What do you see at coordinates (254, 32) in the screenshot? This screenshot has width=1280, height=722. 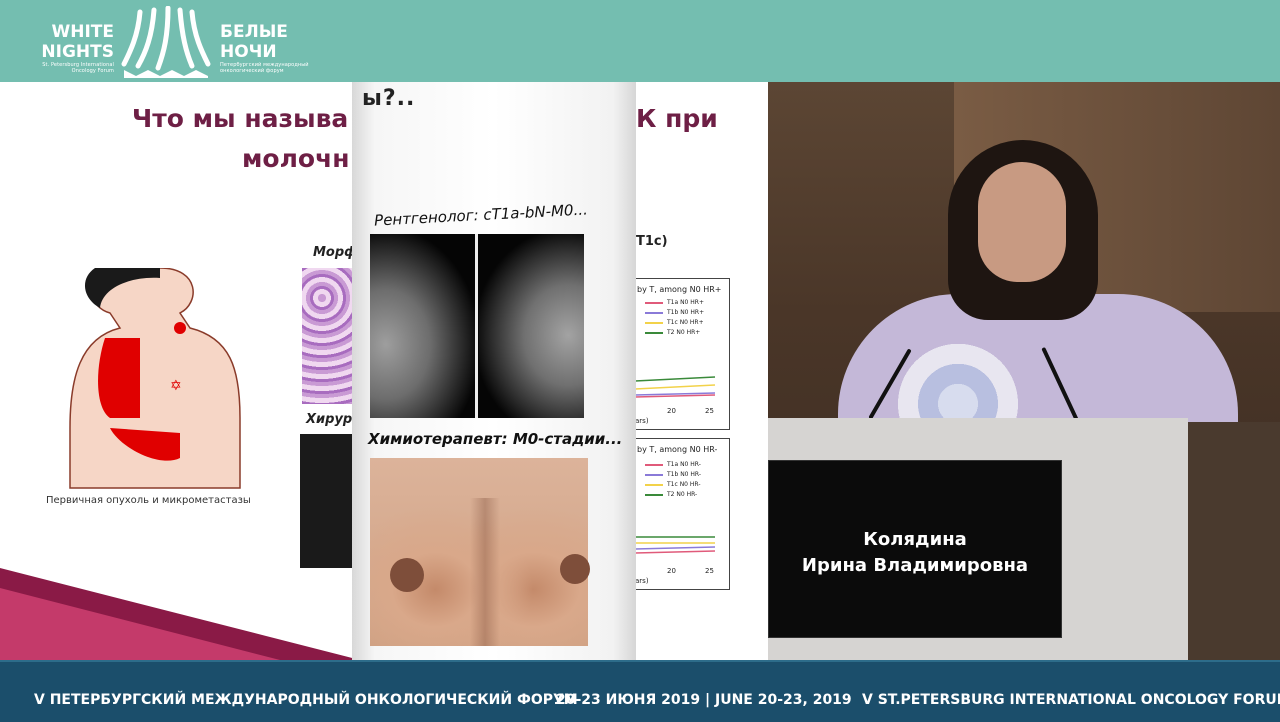 I see `logo-ru-line1: БЕЛЫЕ` at bounding box center [254, 32].